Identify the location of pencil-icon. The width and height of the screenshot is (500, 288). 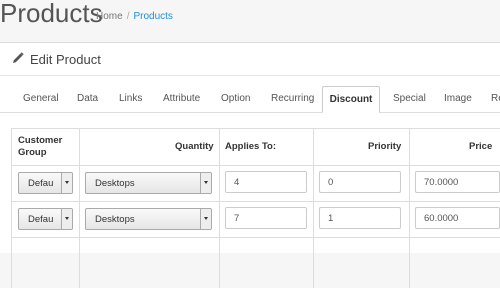
(18, 57).